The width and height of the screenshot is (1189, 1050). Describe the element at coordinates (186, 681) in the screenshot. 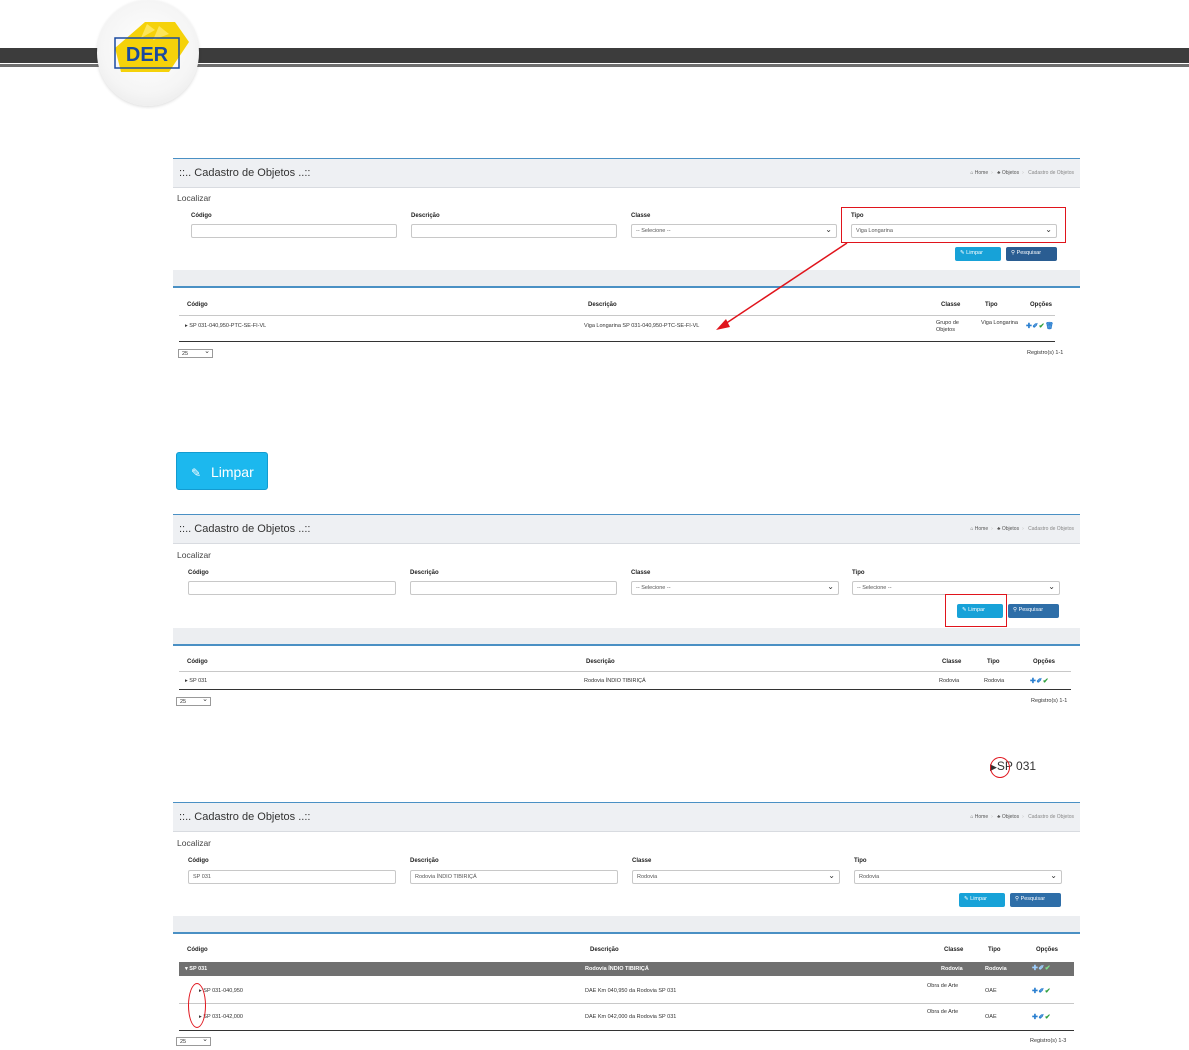

I see `caret-right-icon: ▸` at that location.